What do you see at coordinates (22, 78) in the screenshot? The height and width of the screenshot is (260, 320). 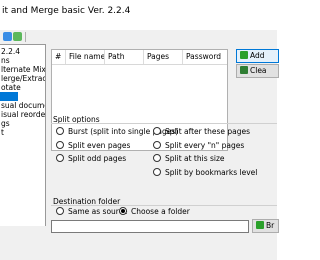 I see `nav-item-merge-extract: lerge/Extract` at bounding box center [22, 78].